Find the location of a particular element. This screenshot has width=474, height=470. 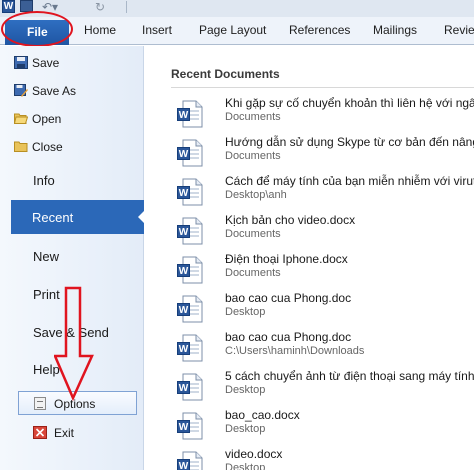

open-folder-icon is located at coordinates (21, 118).